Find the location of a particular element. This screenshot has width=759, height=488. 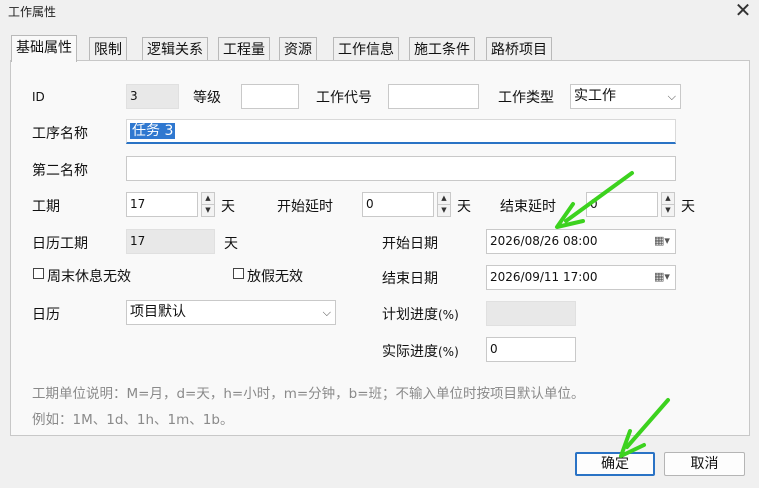

annotation-arrow-start-date is located at coordinates (599, 197).